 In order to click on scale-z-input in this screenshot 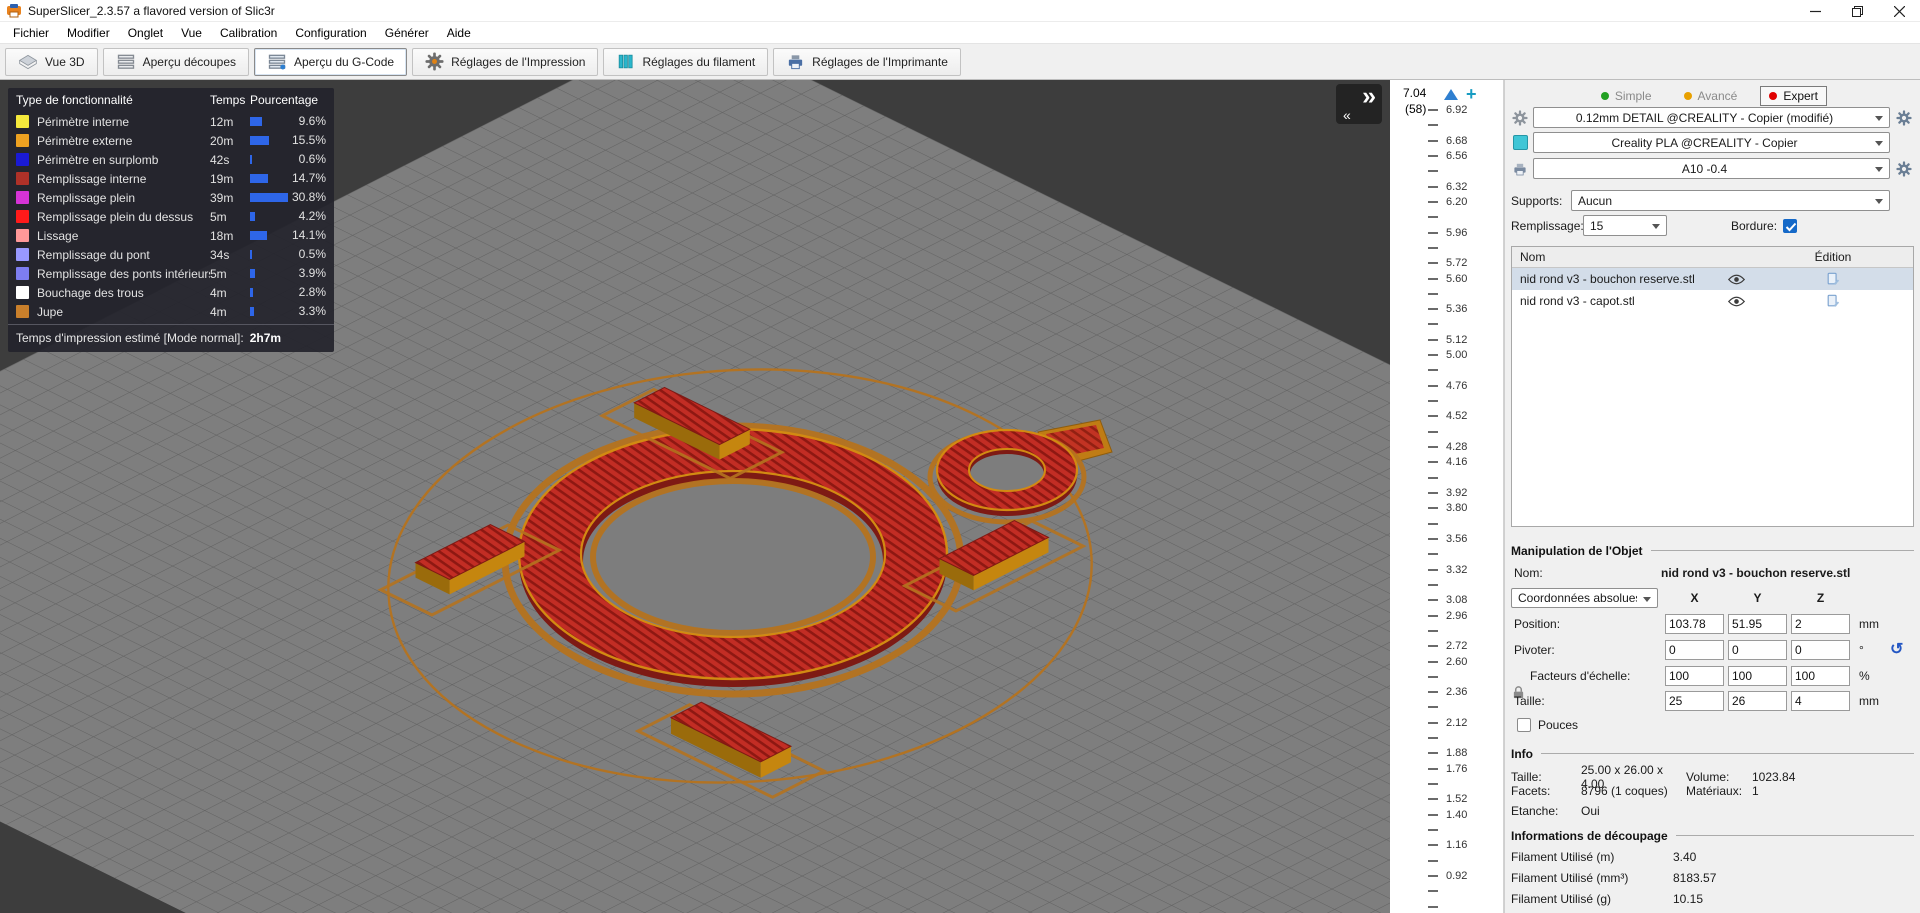, I will do `click(1820, 676)`.